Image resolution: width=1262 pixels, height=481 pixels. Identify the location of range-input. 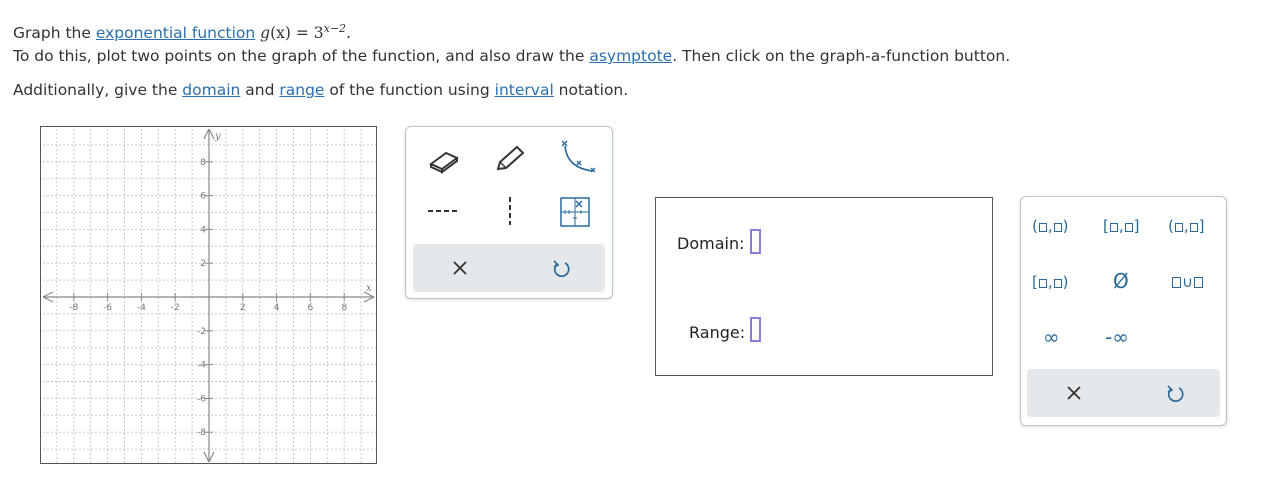
(755, 329).